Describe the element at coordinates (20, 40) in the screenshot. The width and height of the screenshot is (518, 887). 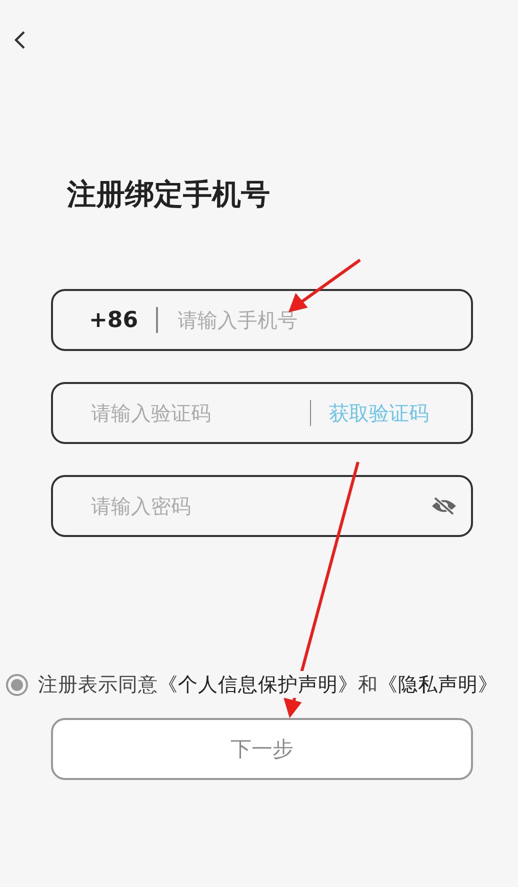
I see `back-icon` at that location.